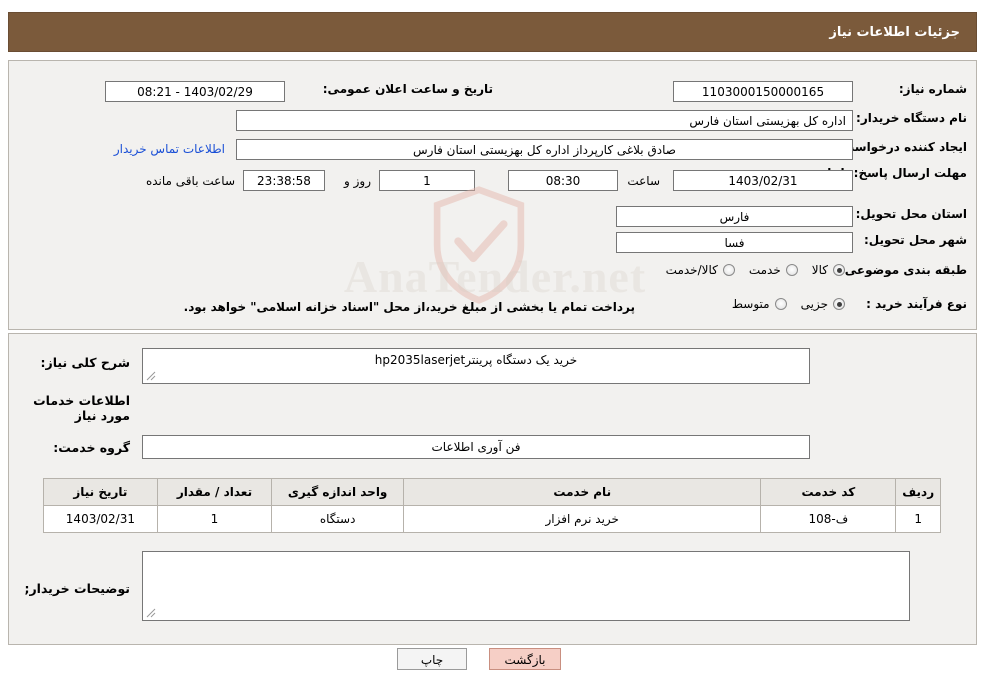  I want to click on back-button: بازگشت, so click(525, 659).